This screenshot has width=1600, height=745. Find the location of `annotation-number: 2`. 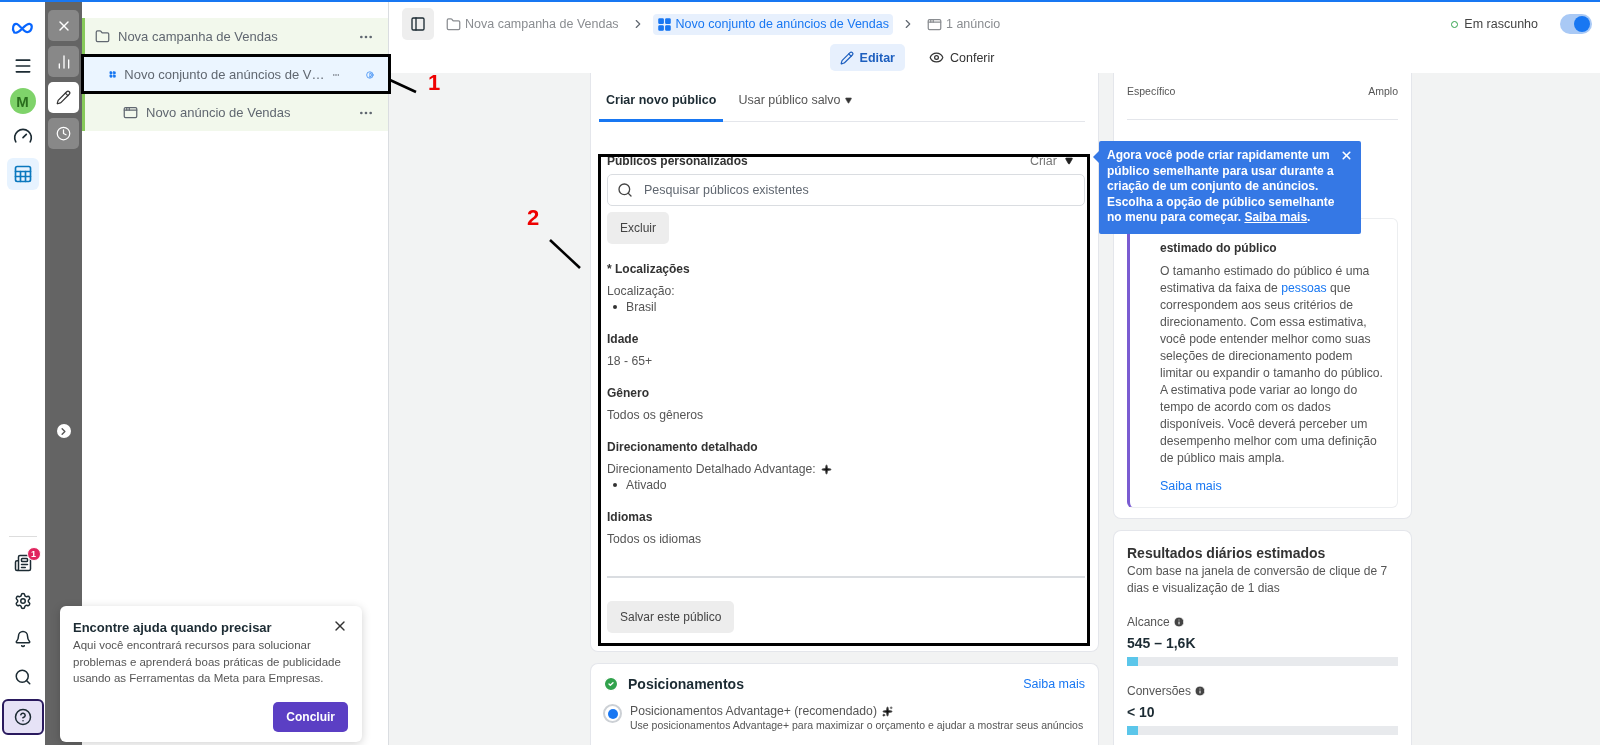

annotation-number: 2 is located at coordinates (533, 218).